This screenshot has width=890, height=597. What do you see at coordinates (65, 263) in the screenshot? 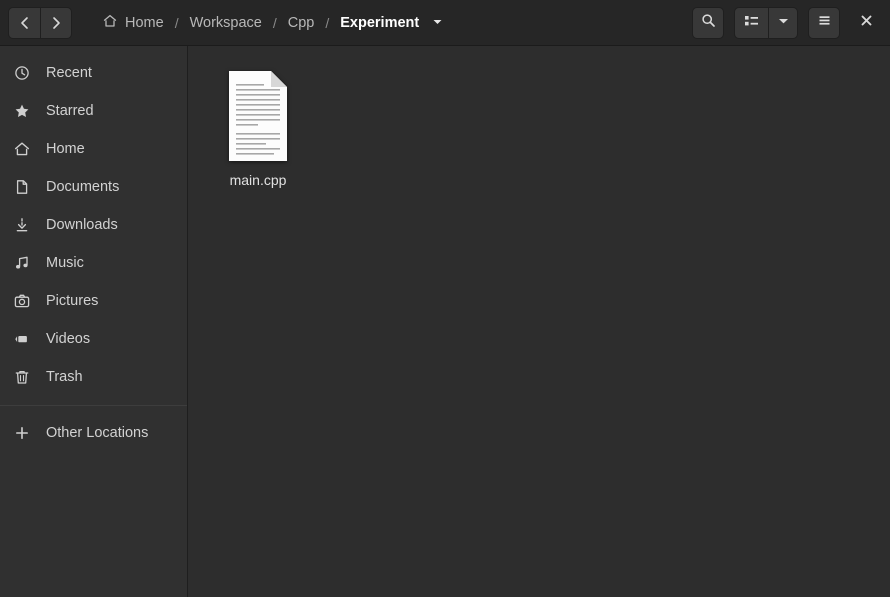
I see `sidebar-item-label: Music` at bounding box center [65, 263].